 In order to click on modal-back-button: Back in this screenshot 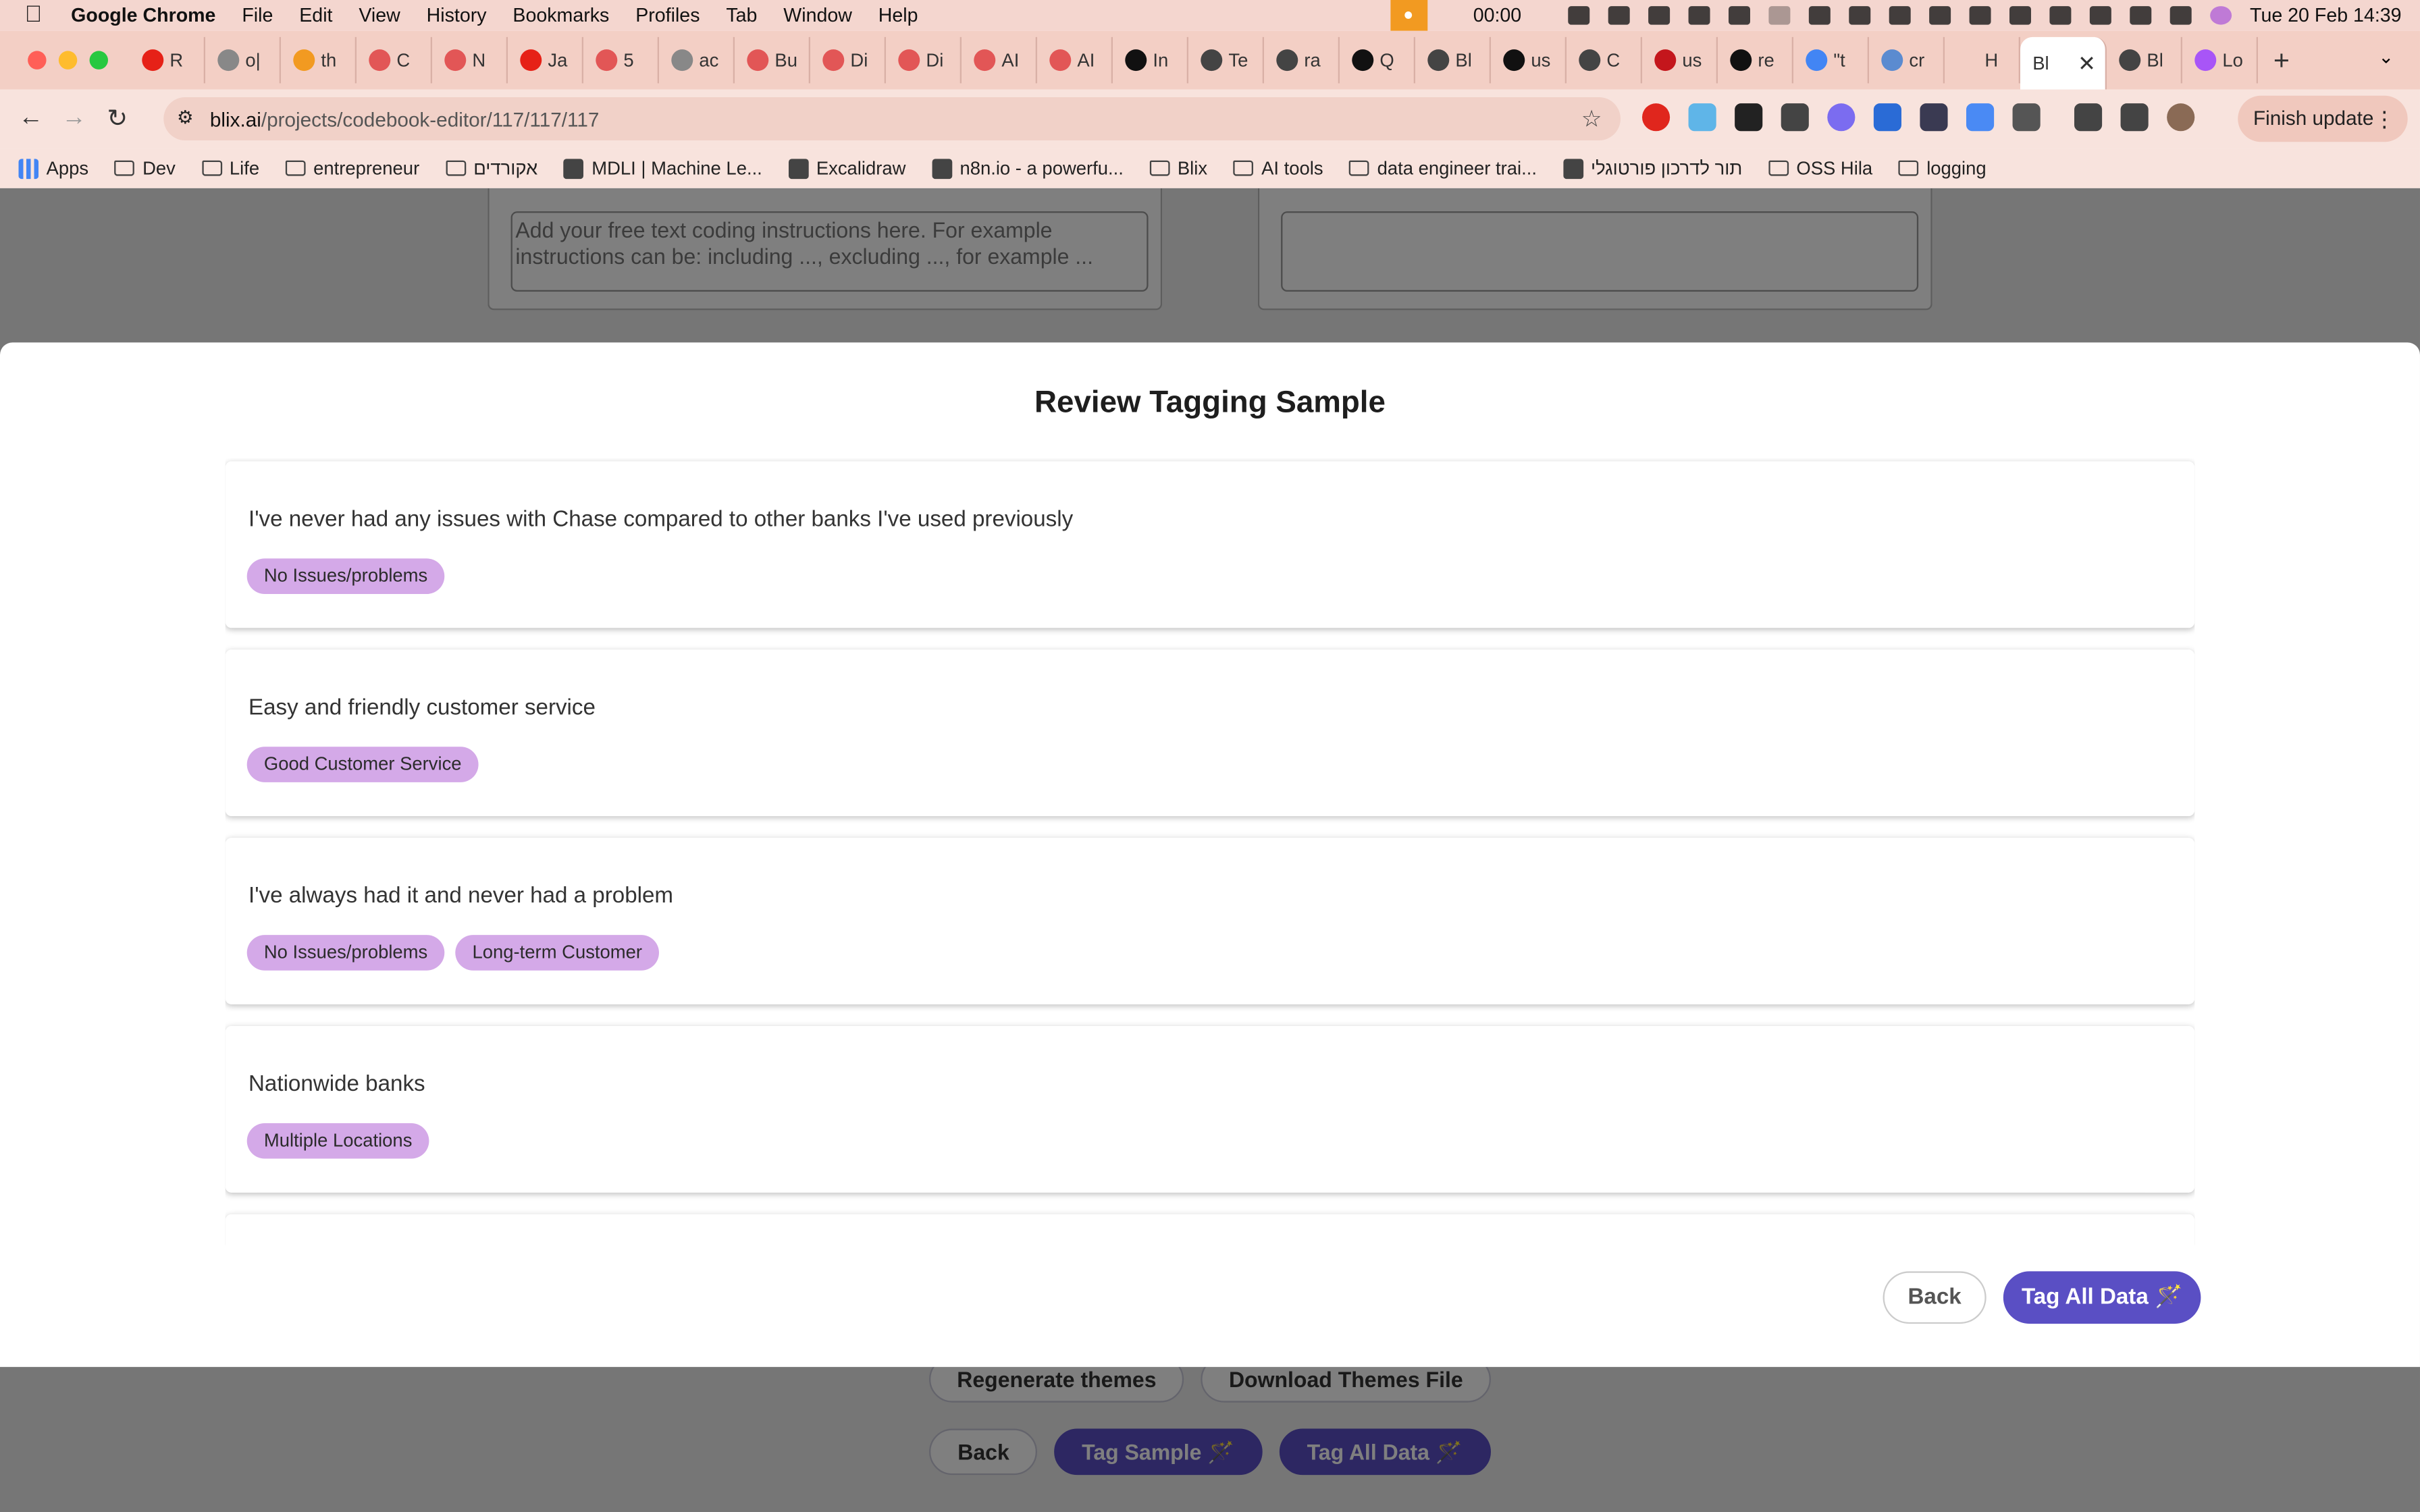, I will do `click(1935, 1297)`.